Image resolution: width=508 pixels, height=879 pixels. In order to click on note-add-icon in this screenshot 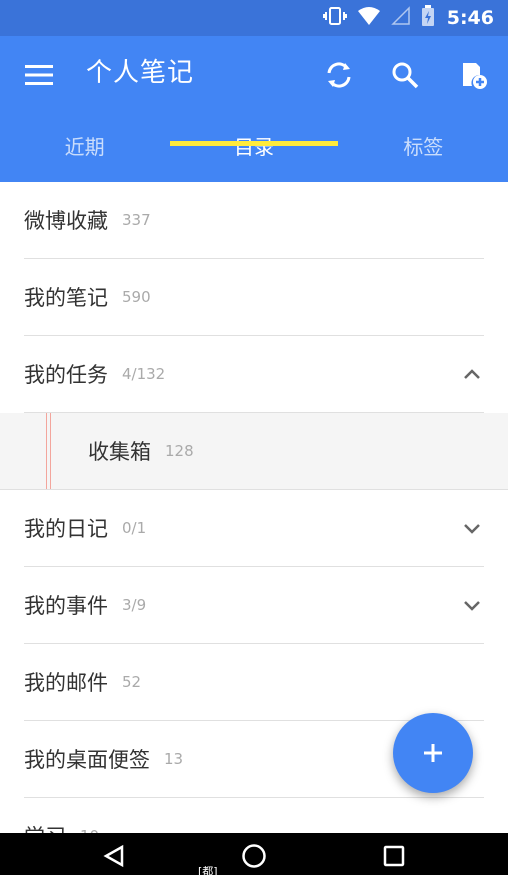, I will do `click(475, 76)`.